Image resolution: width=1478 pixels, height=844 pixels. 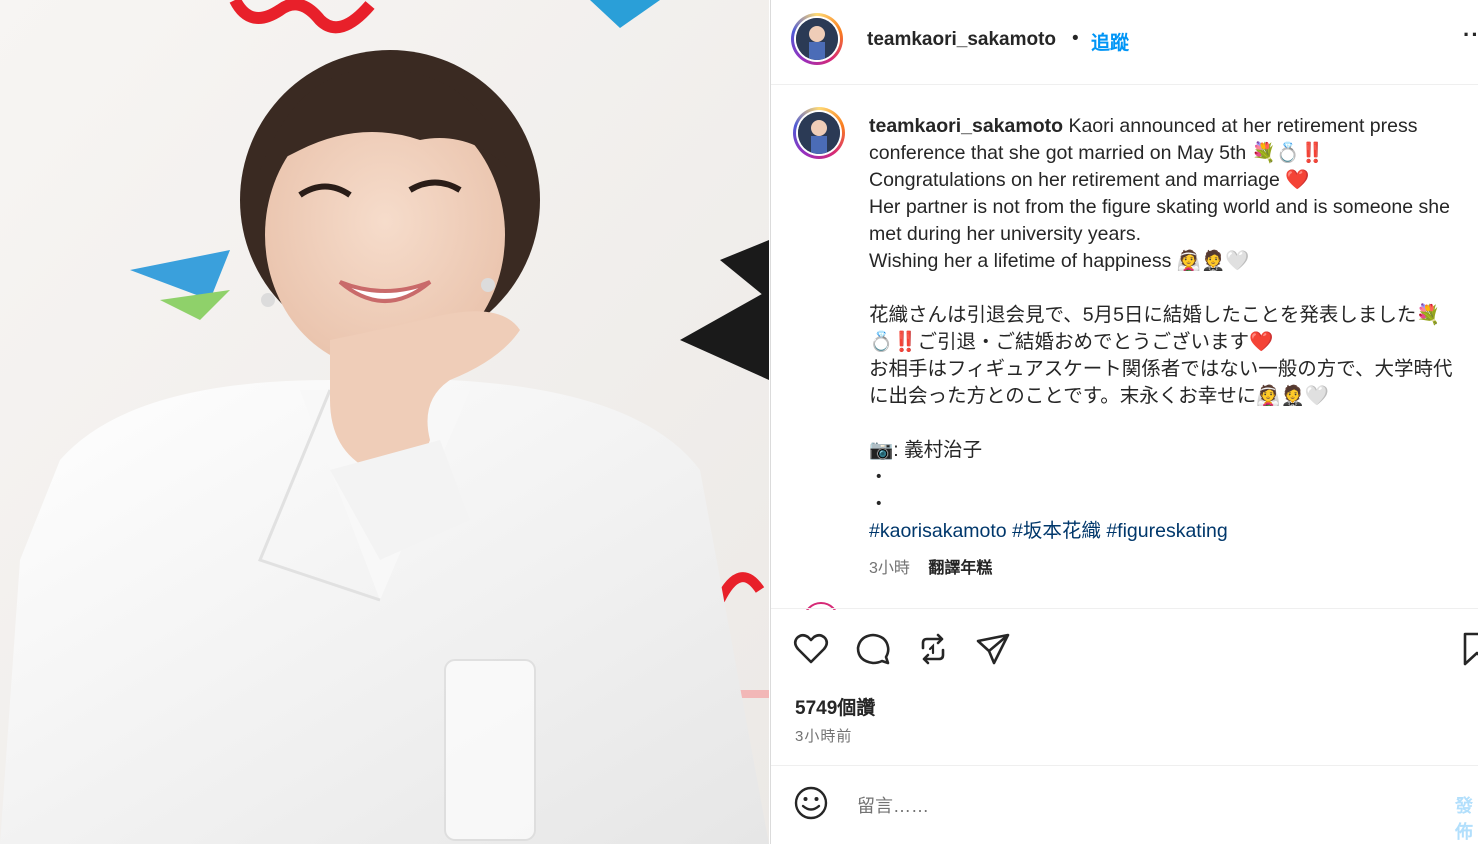 What do you see at coordinates (1124, 687) in the screenshot?
I see `action-bar: 5749個讚 3小時前` at bounding box center [1124, 687].